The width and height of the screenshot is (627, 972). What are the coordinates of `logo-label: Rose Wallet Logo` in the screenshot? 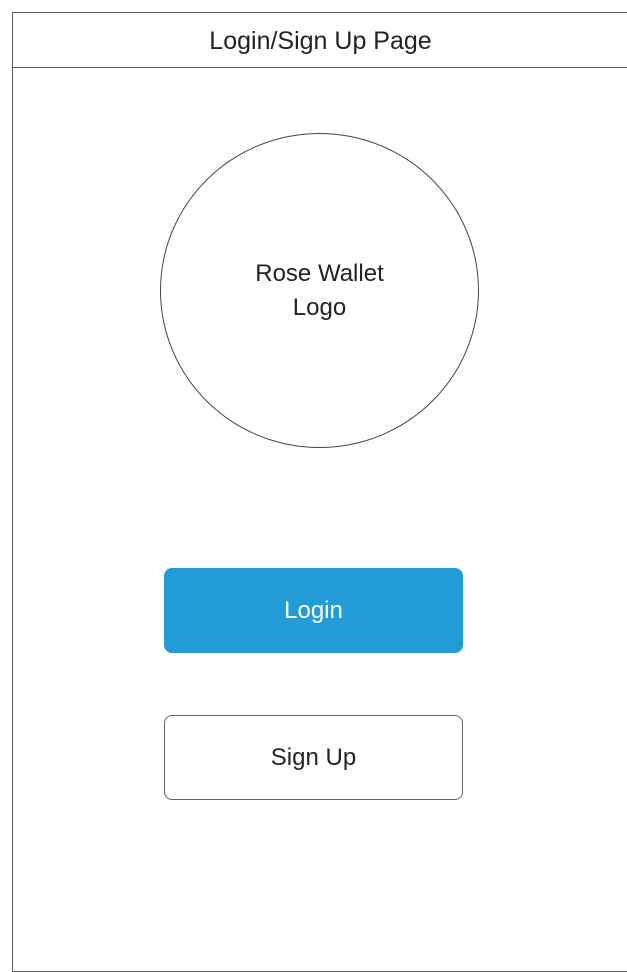 It's located at (319, 290).